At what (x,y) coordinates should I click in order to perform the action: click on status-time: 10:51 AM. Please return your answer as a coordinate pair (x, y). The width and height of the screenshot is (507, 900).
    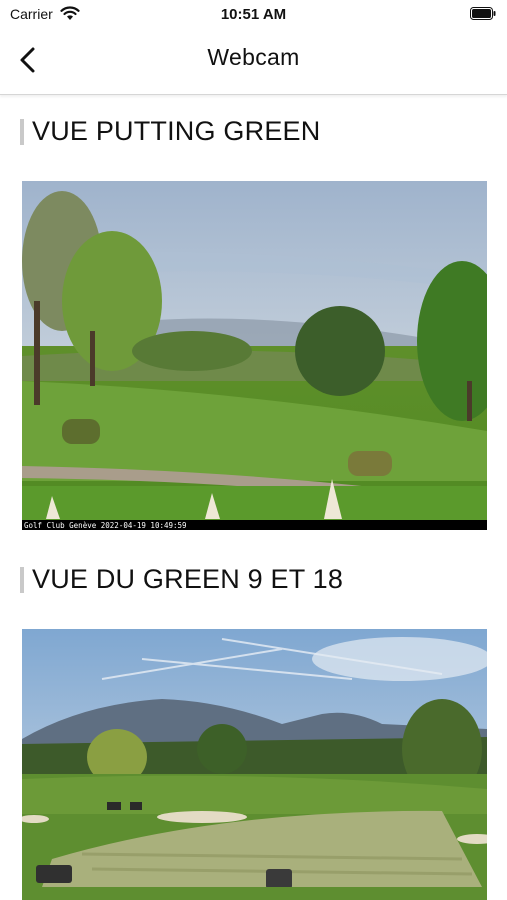
    Looking at the image, I should click on (253, 14).